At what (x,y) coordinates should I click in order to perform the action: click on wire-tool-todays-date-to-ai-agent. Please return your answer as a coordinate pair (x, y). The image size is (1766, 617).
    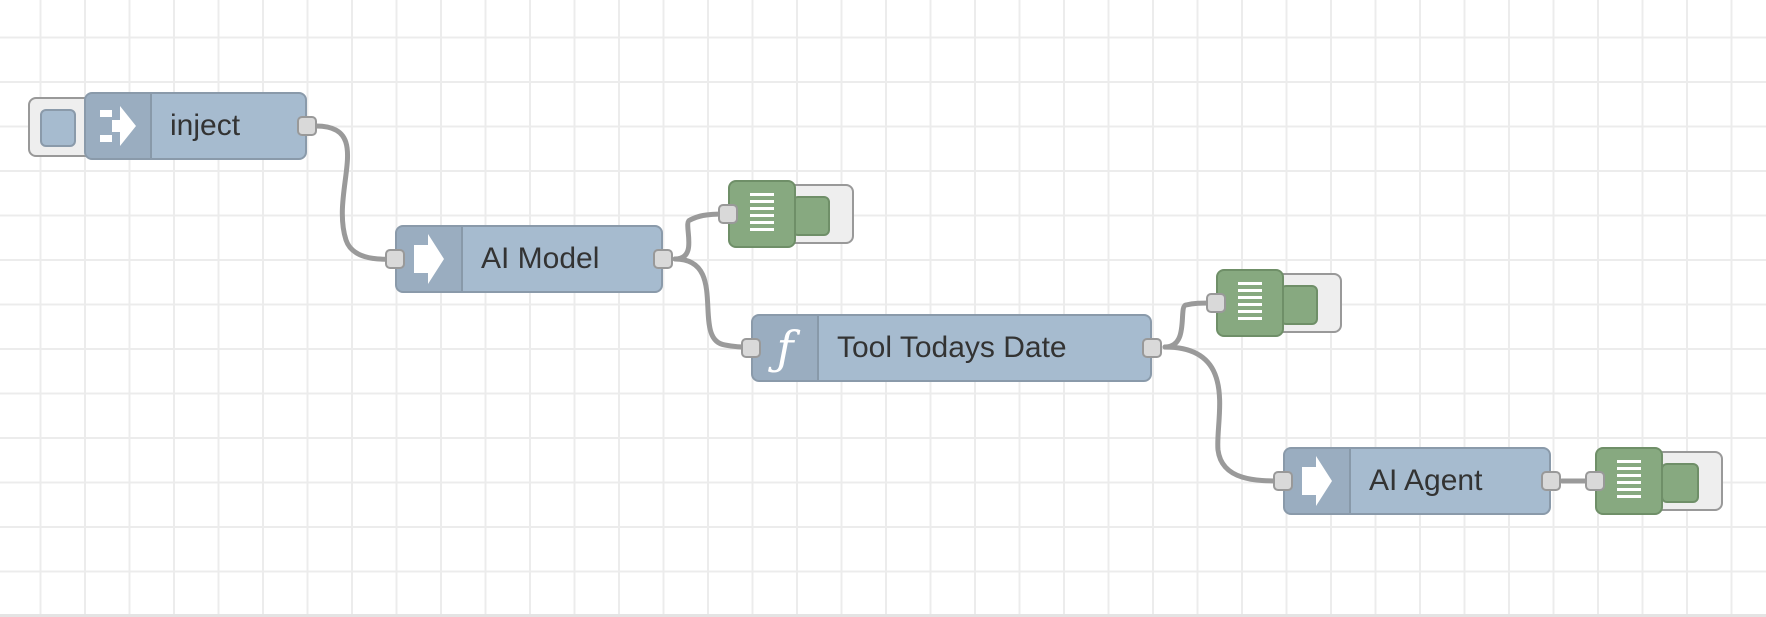
    Looking at the image, I should click on (1224, 414).